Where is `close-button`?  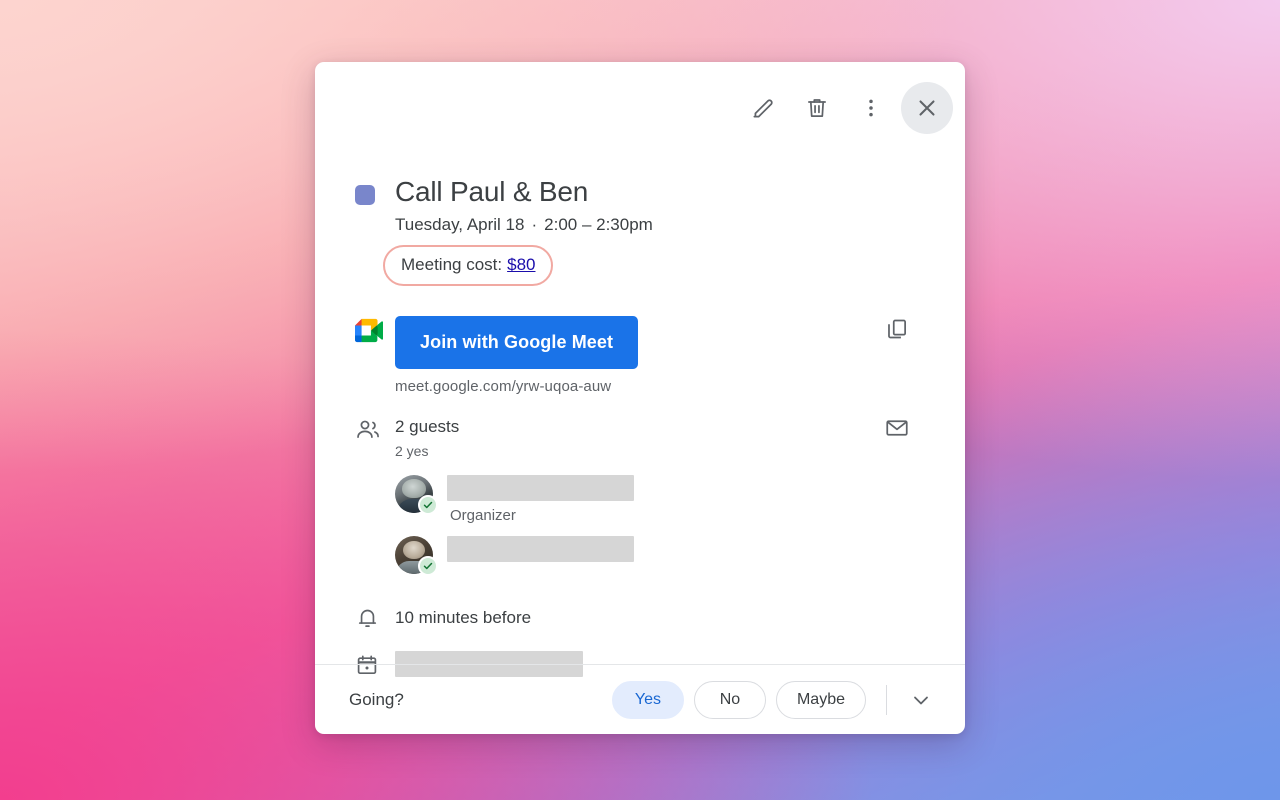
close-button is located at coordinates (927, 108).